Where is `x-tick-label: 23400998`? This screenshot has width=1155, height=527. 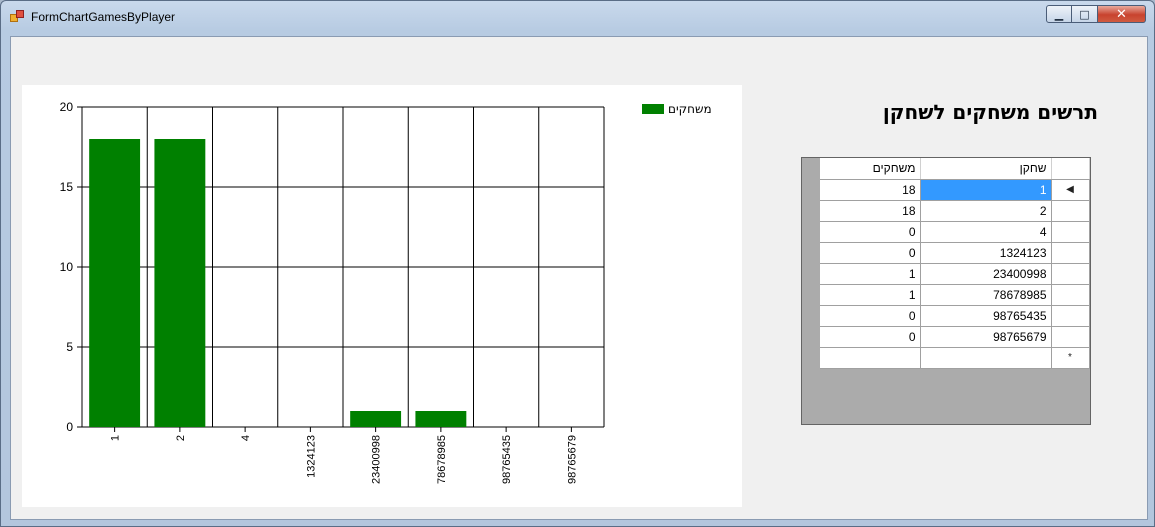
x-tick-label: 23400998 is located at coordinates (377, 459).